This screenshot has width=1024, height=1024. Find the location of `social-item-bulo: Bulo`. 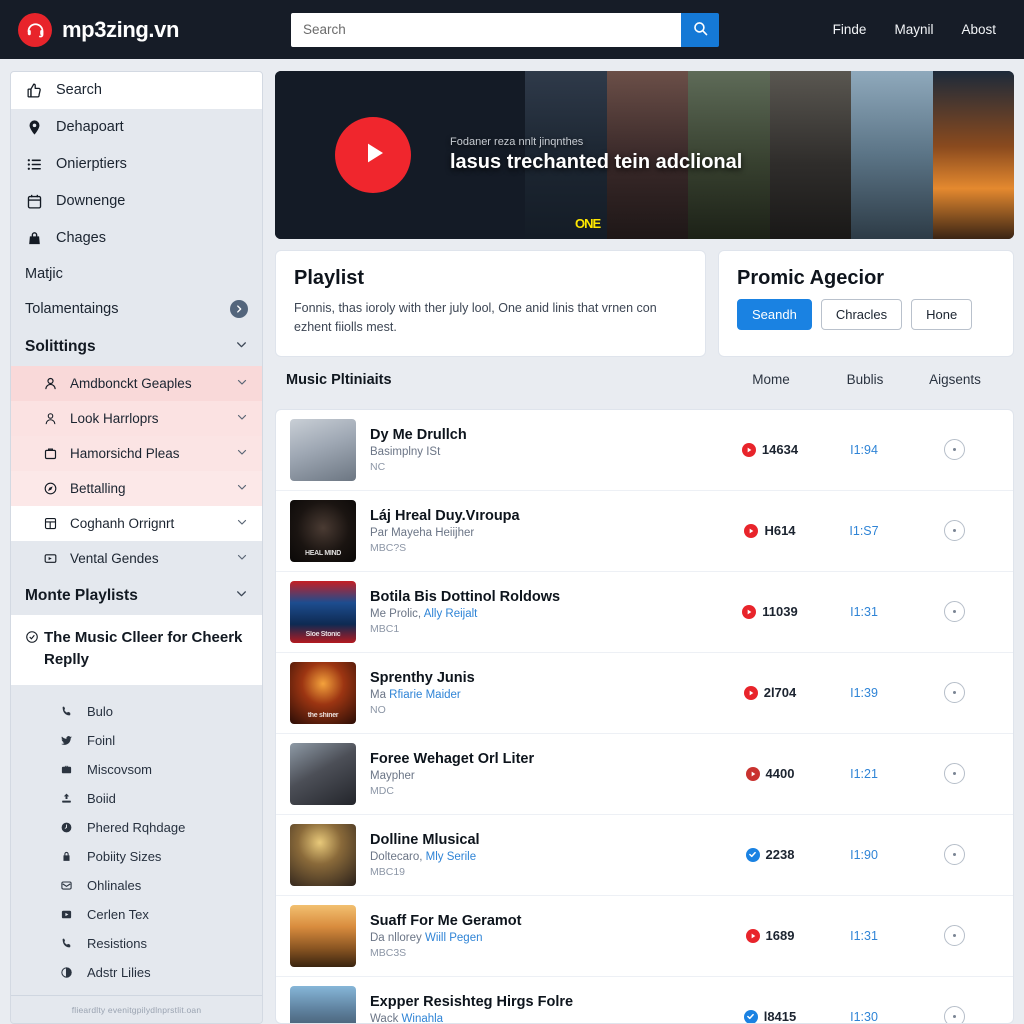

social-item-bulo: Bulo is located at coordinates (136, 711).